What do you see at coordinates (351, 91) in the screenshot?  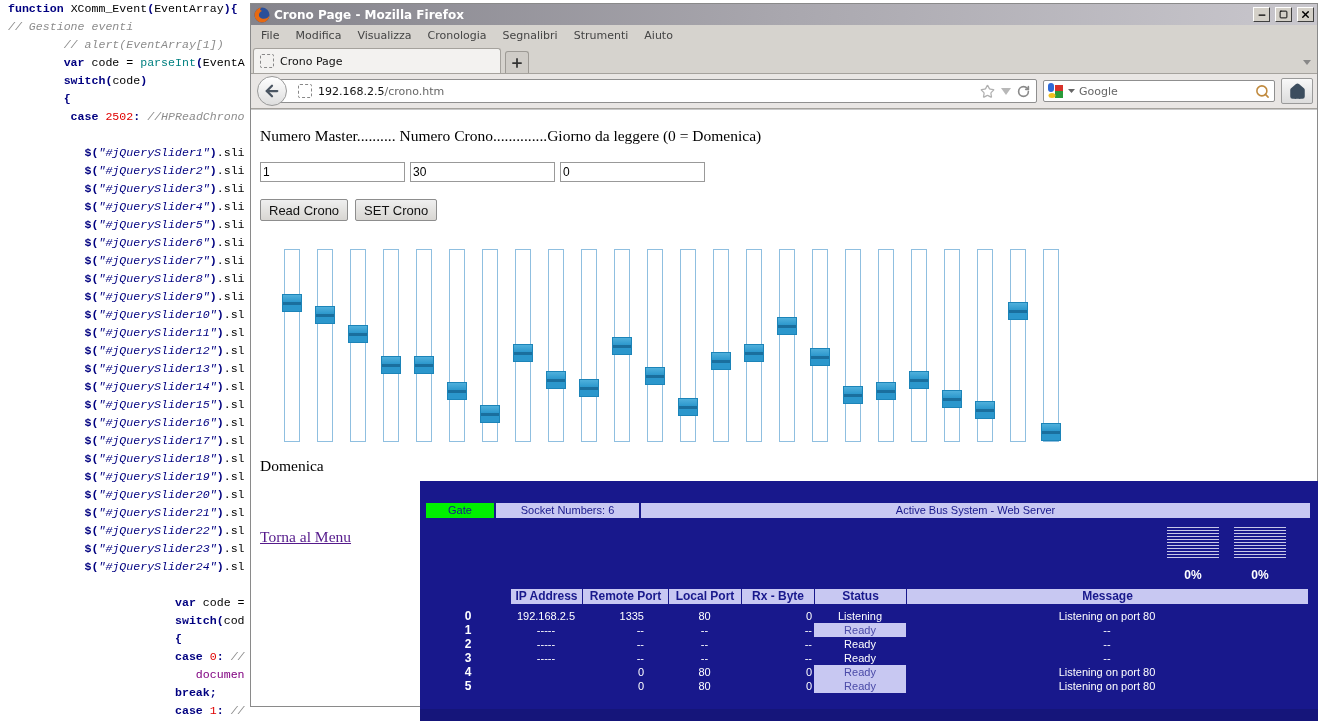 I see `url-host: 192.168.2.5` at bounding box center [351, 91].